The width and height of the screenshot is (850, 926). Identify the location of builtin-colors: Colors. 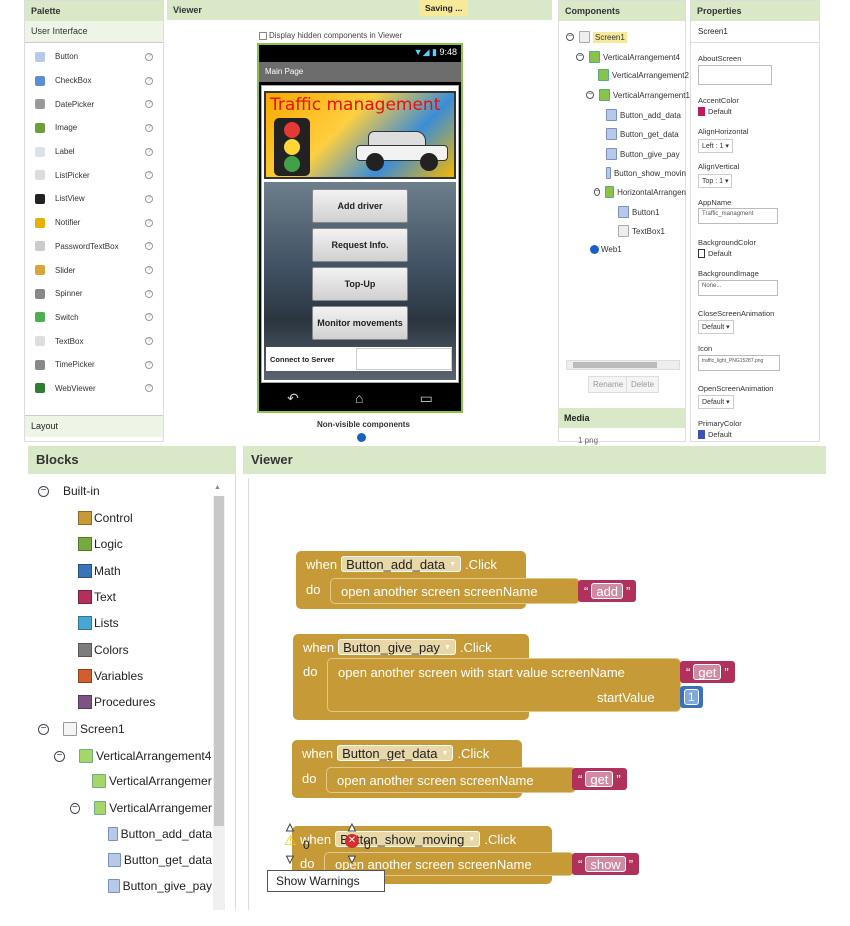
(103, 649).